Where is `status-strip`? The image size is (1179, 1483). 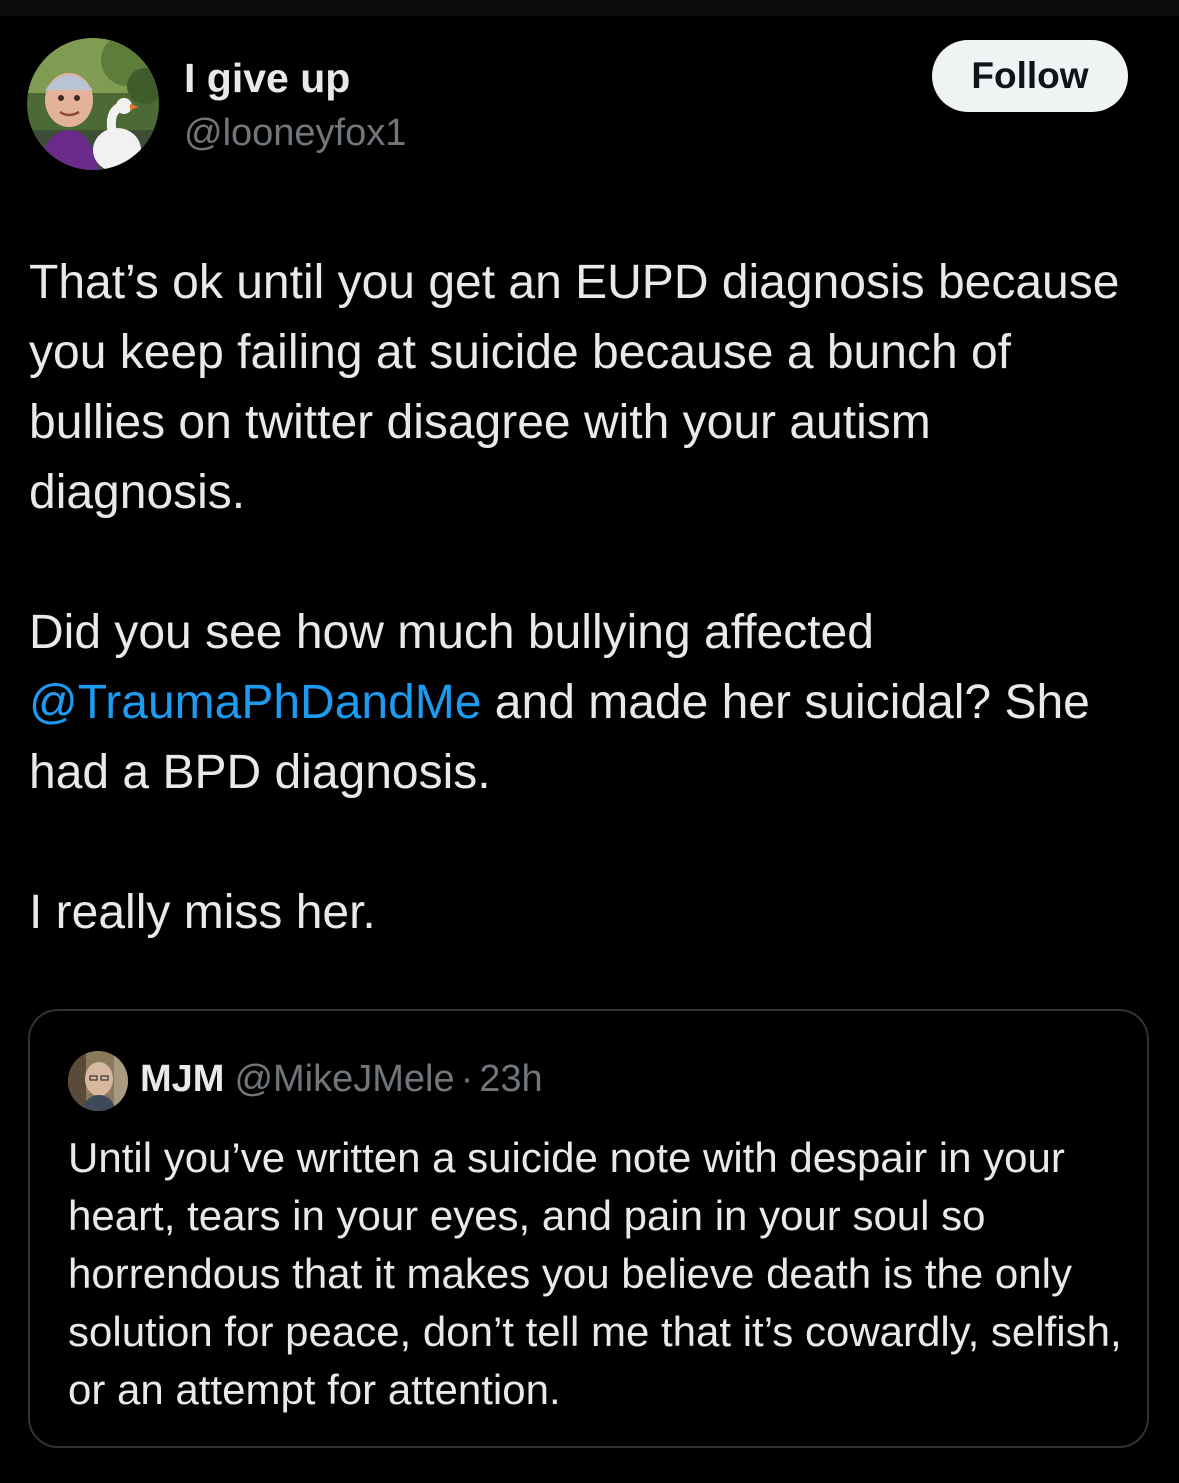 status-strip is located at coordinates (589, 8).